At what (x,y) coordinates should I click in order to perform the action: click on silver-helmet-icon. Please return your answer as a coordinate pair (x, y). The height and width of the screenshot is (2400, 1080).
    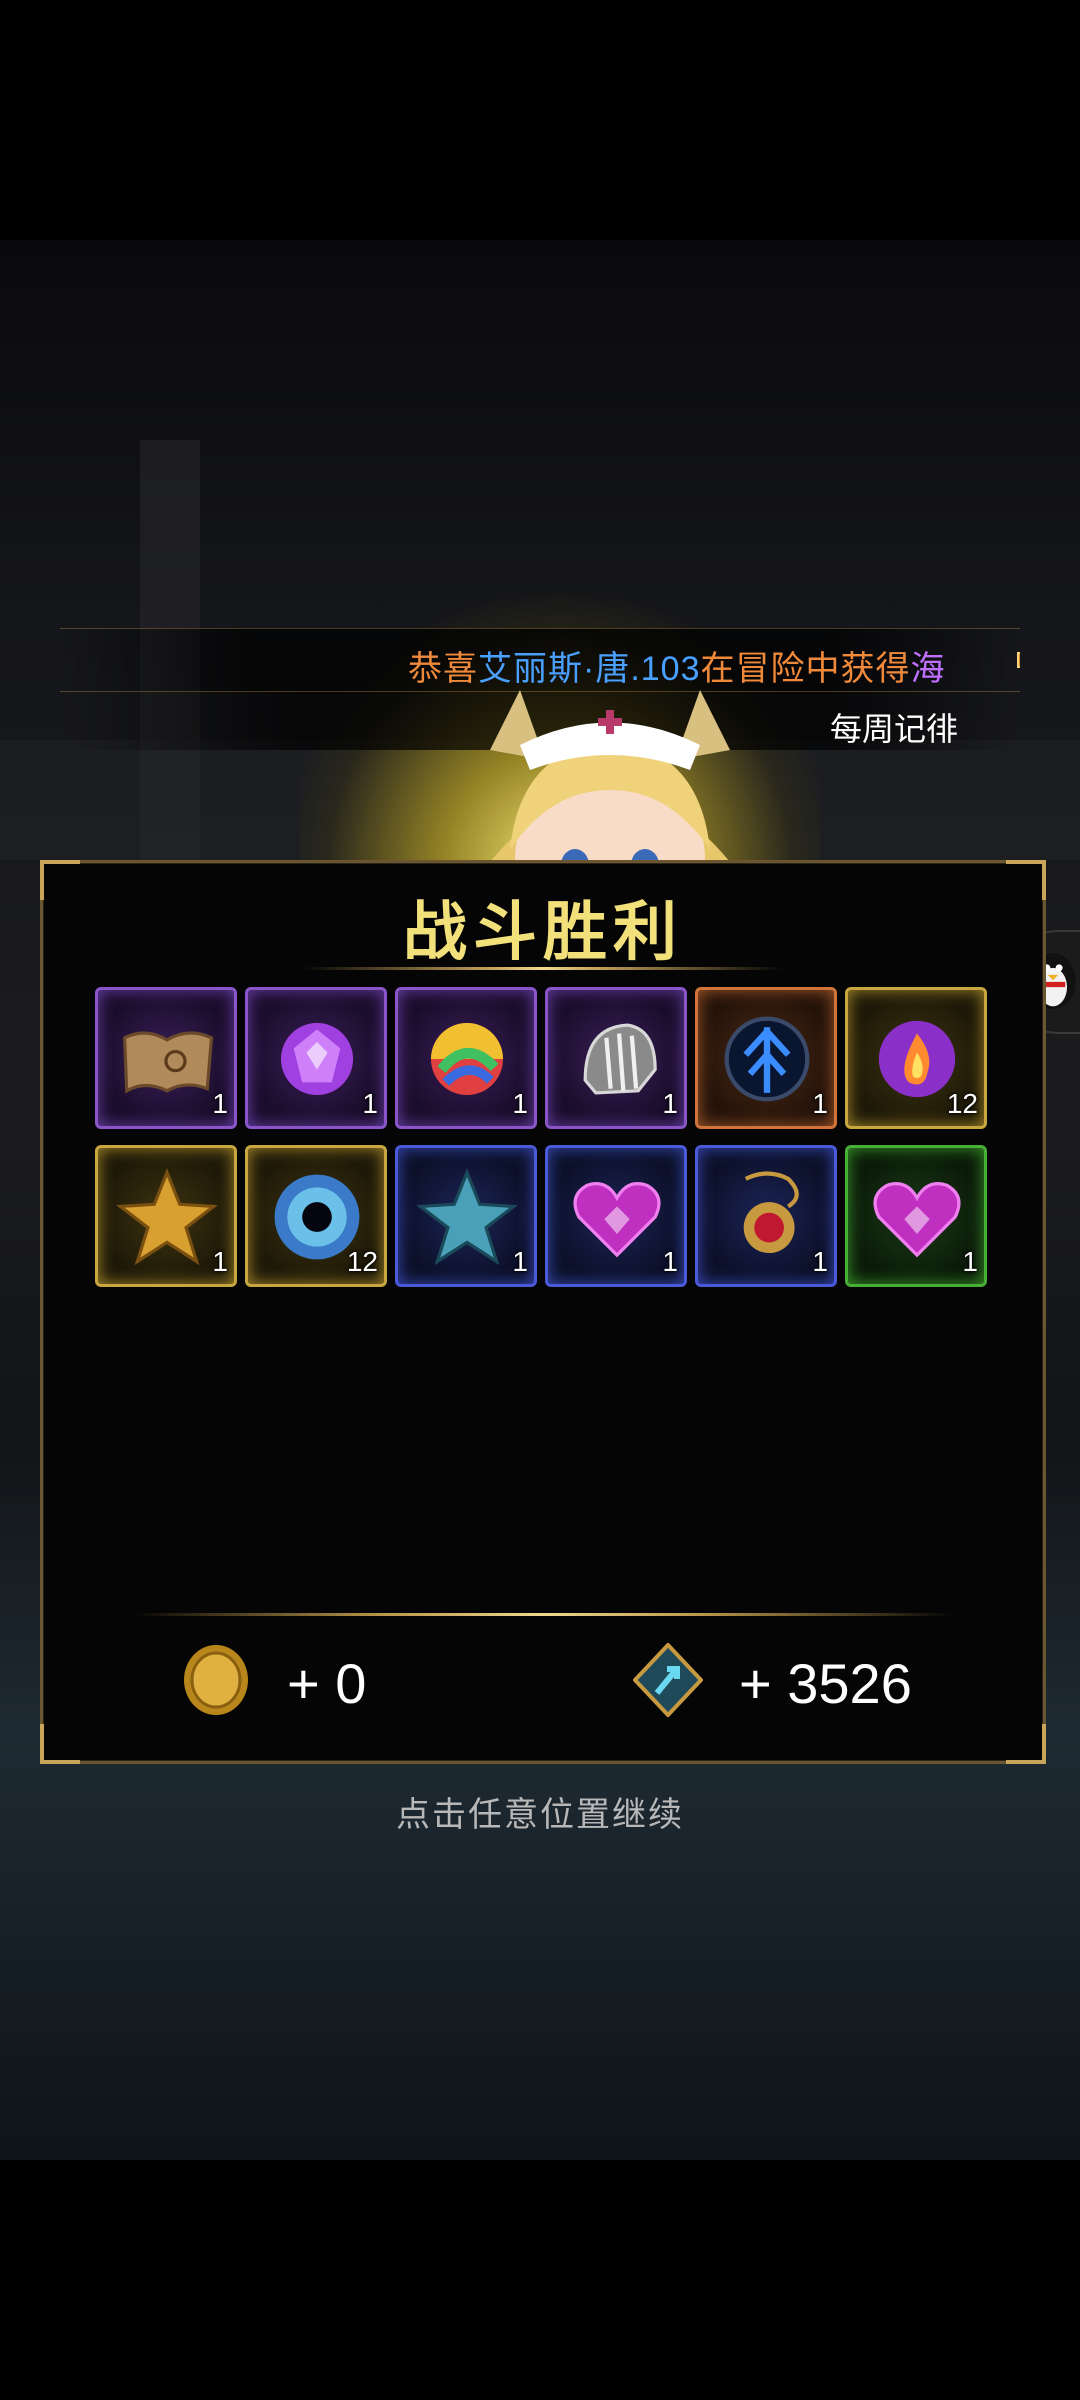
    Looking at the image, I should click on (620, 1059).